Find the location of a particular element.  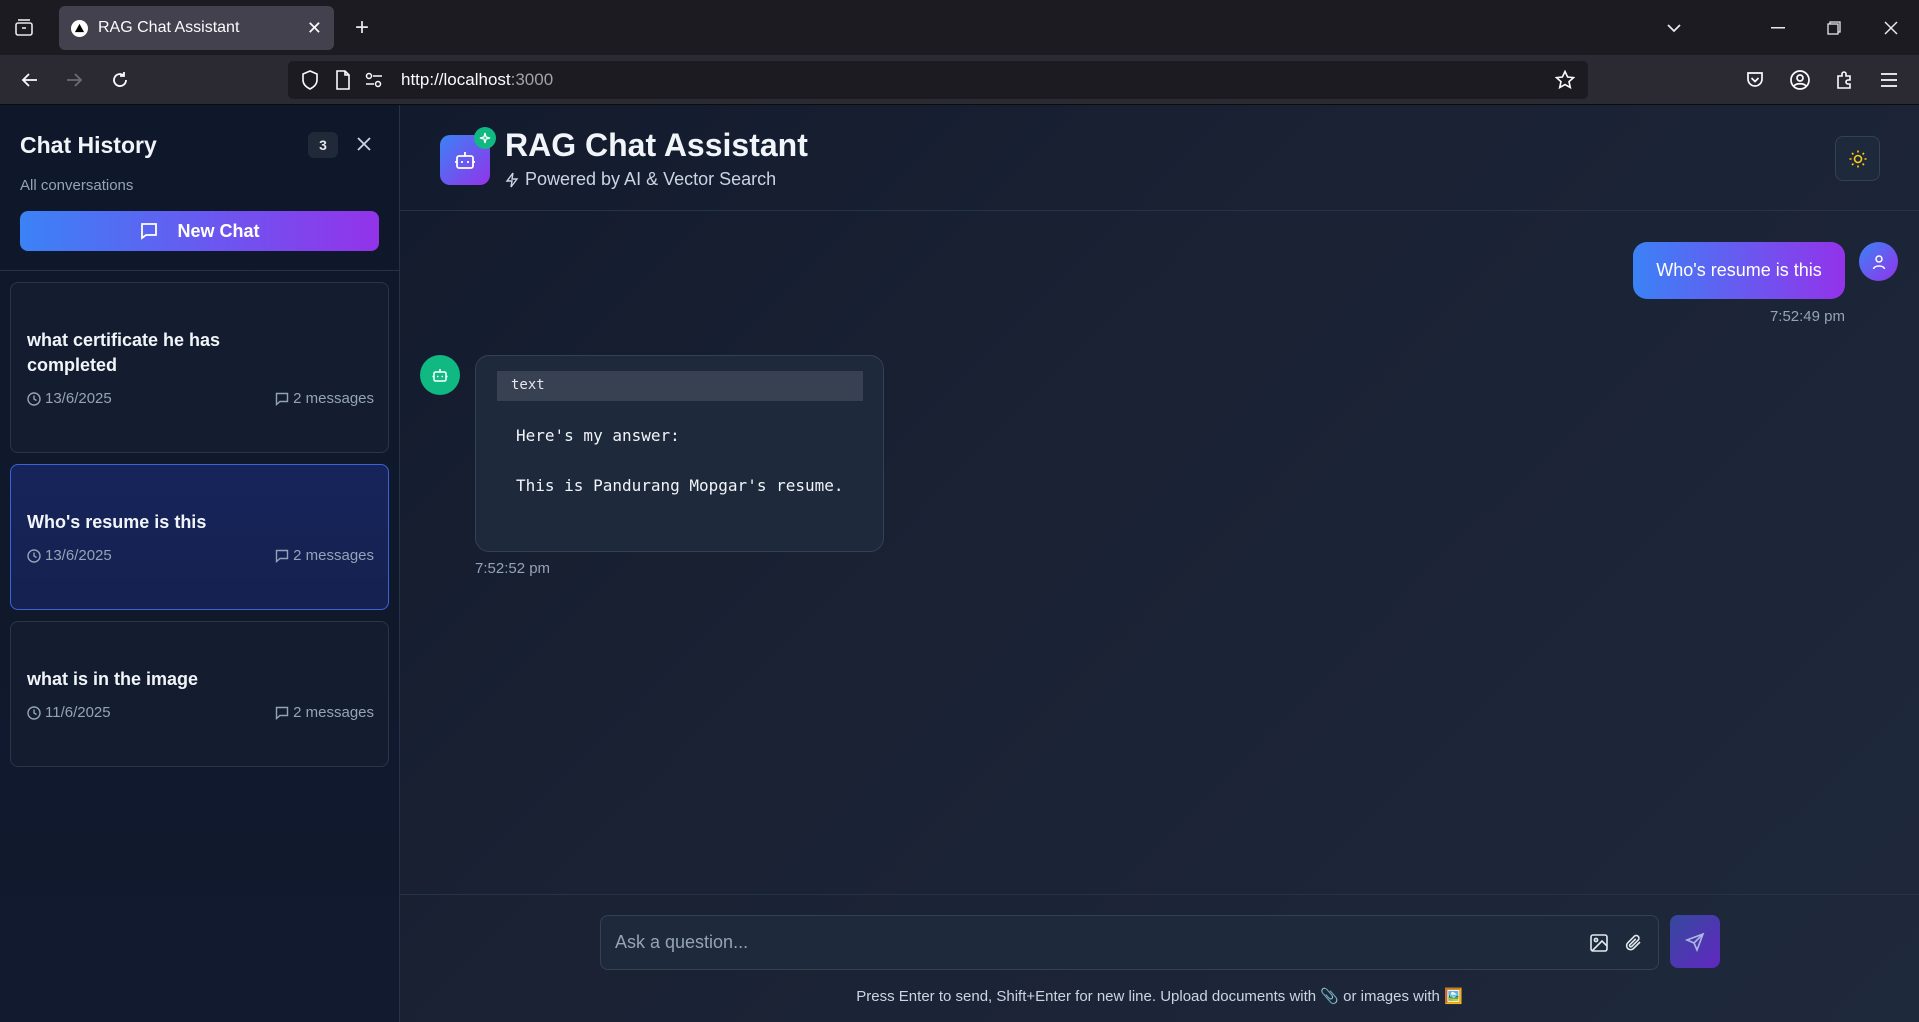

code-line-1: Here's my answer: is located at coordinates (598, 435).